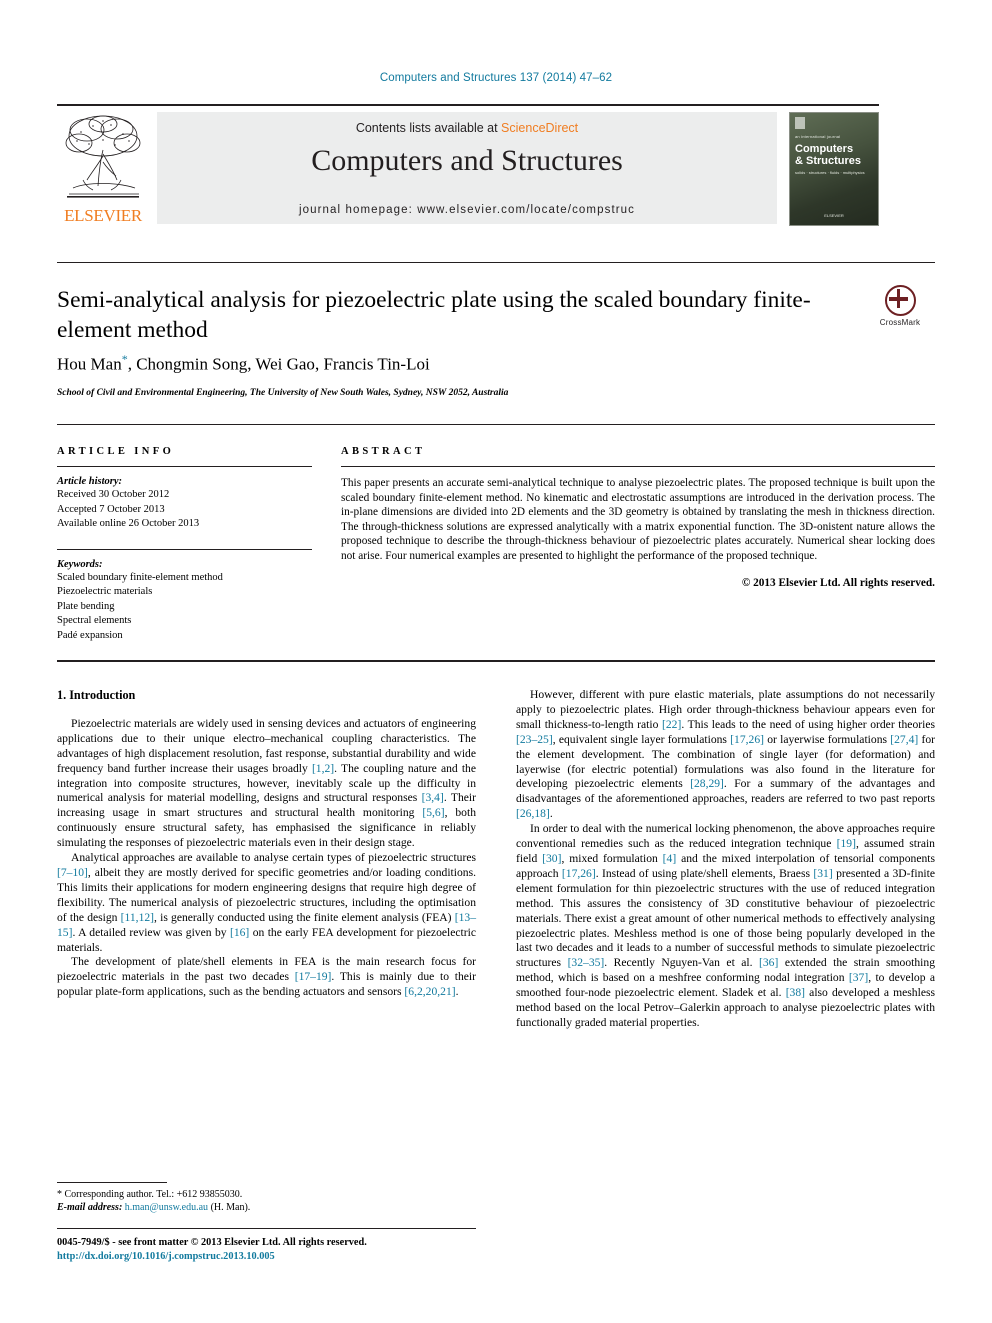 This screenshot has width=992, height=1323. Describe the element at coordinates (468, 105) in the screenshot. I see `masthead-top-rule` at that location.